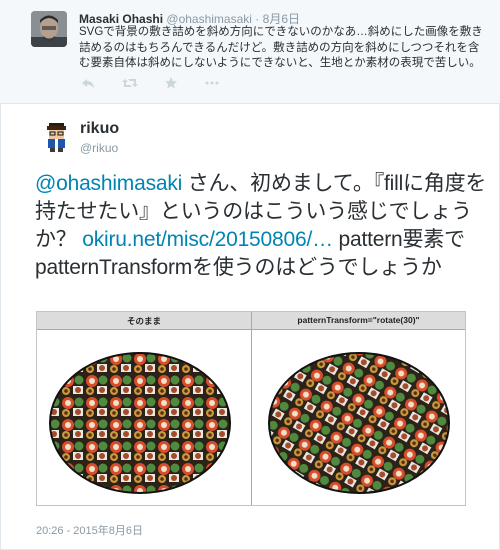  Describe the element at coordinates (121, 19) in the screenshot. I see `author-name: Masaki Ohashi` at that location.